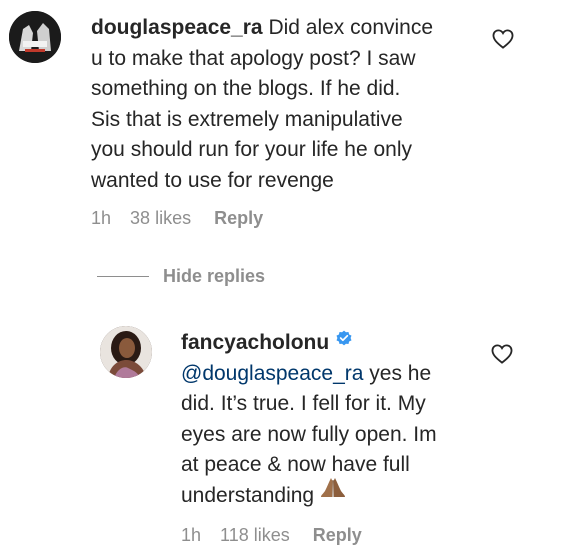 This screenshot has width=570, height=549. What do you see at coordinates (400, 373) in the screenshot?
I see `comment-text-line: yes he` at bounding box center [400, 373].